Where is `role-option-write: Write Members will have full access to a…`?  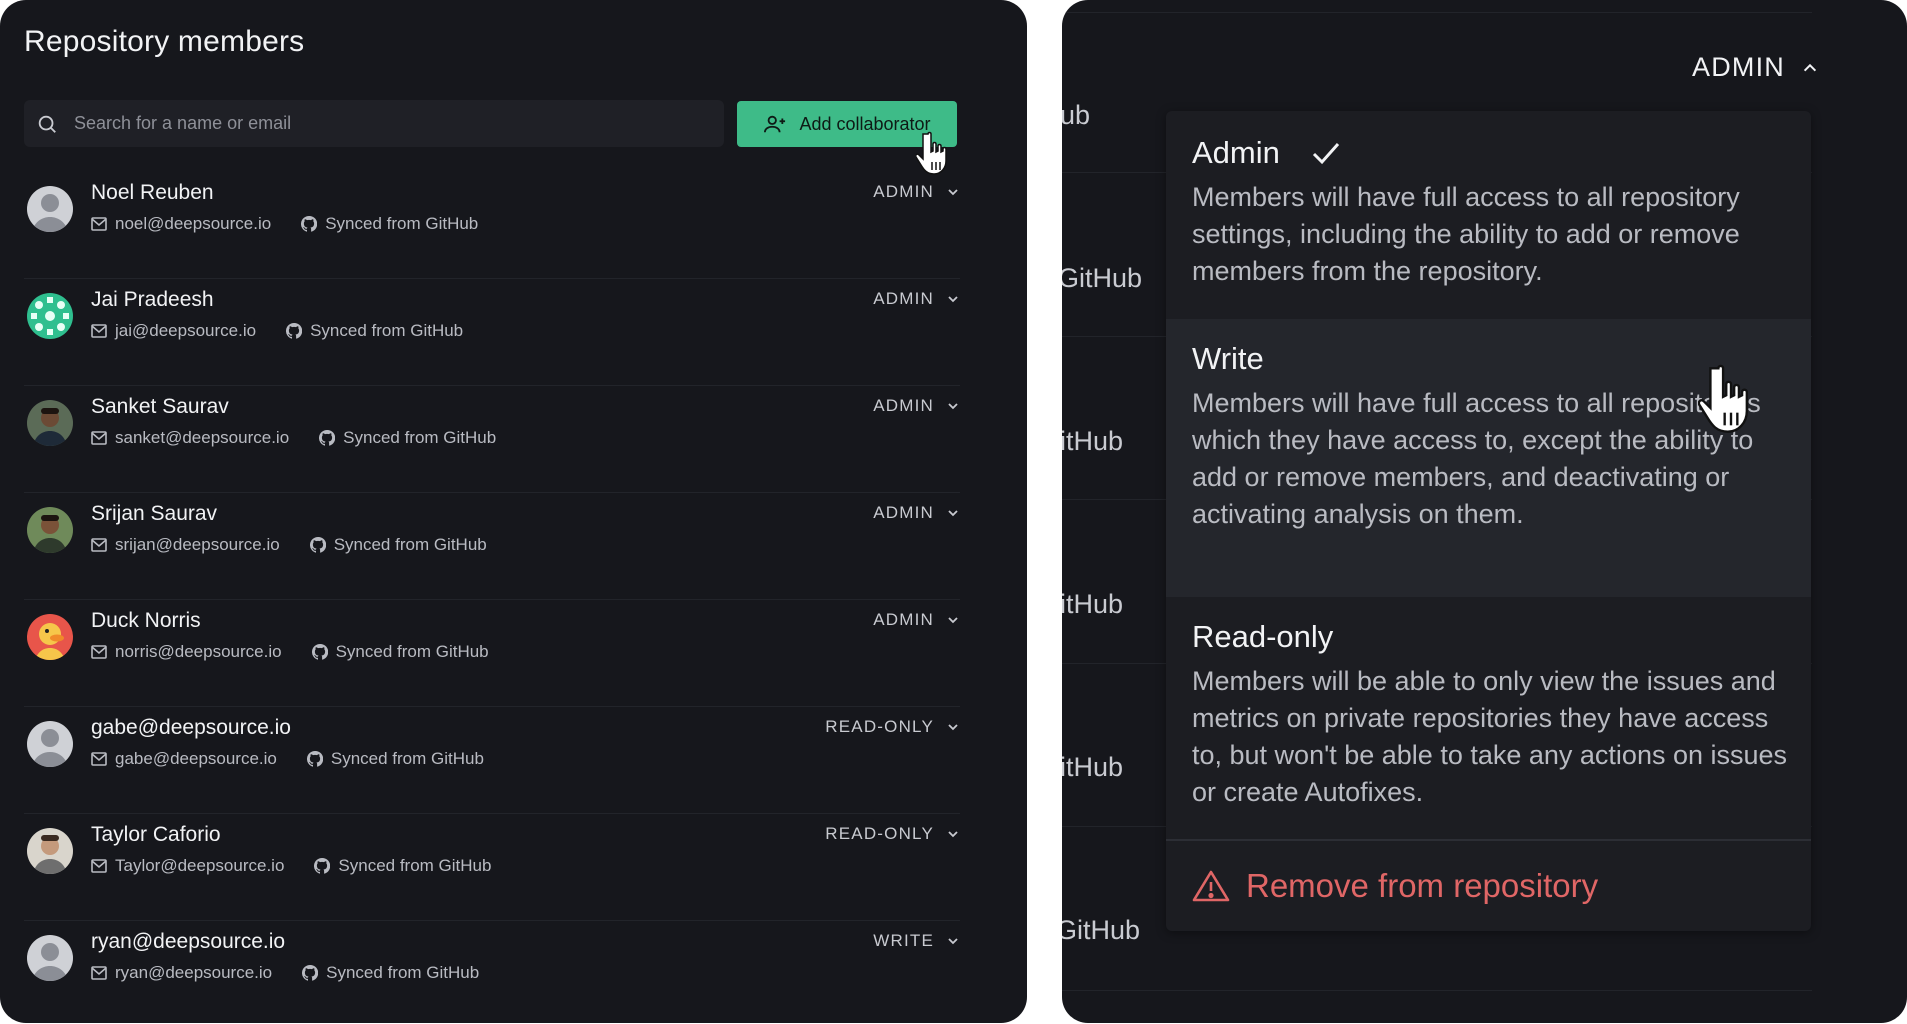
role-option-write: Write Members will have full access to a… is located at coordinates (1488, 458).